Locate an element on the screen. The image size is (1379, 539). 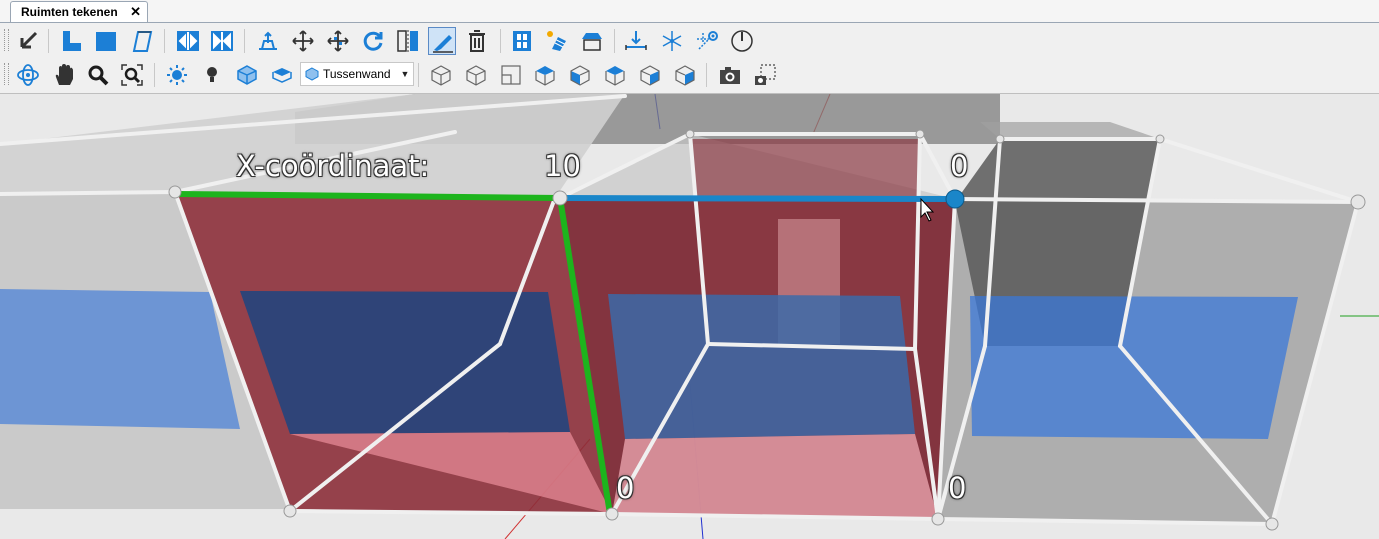
red-room-floor-front is located at coordinates (775, 476).